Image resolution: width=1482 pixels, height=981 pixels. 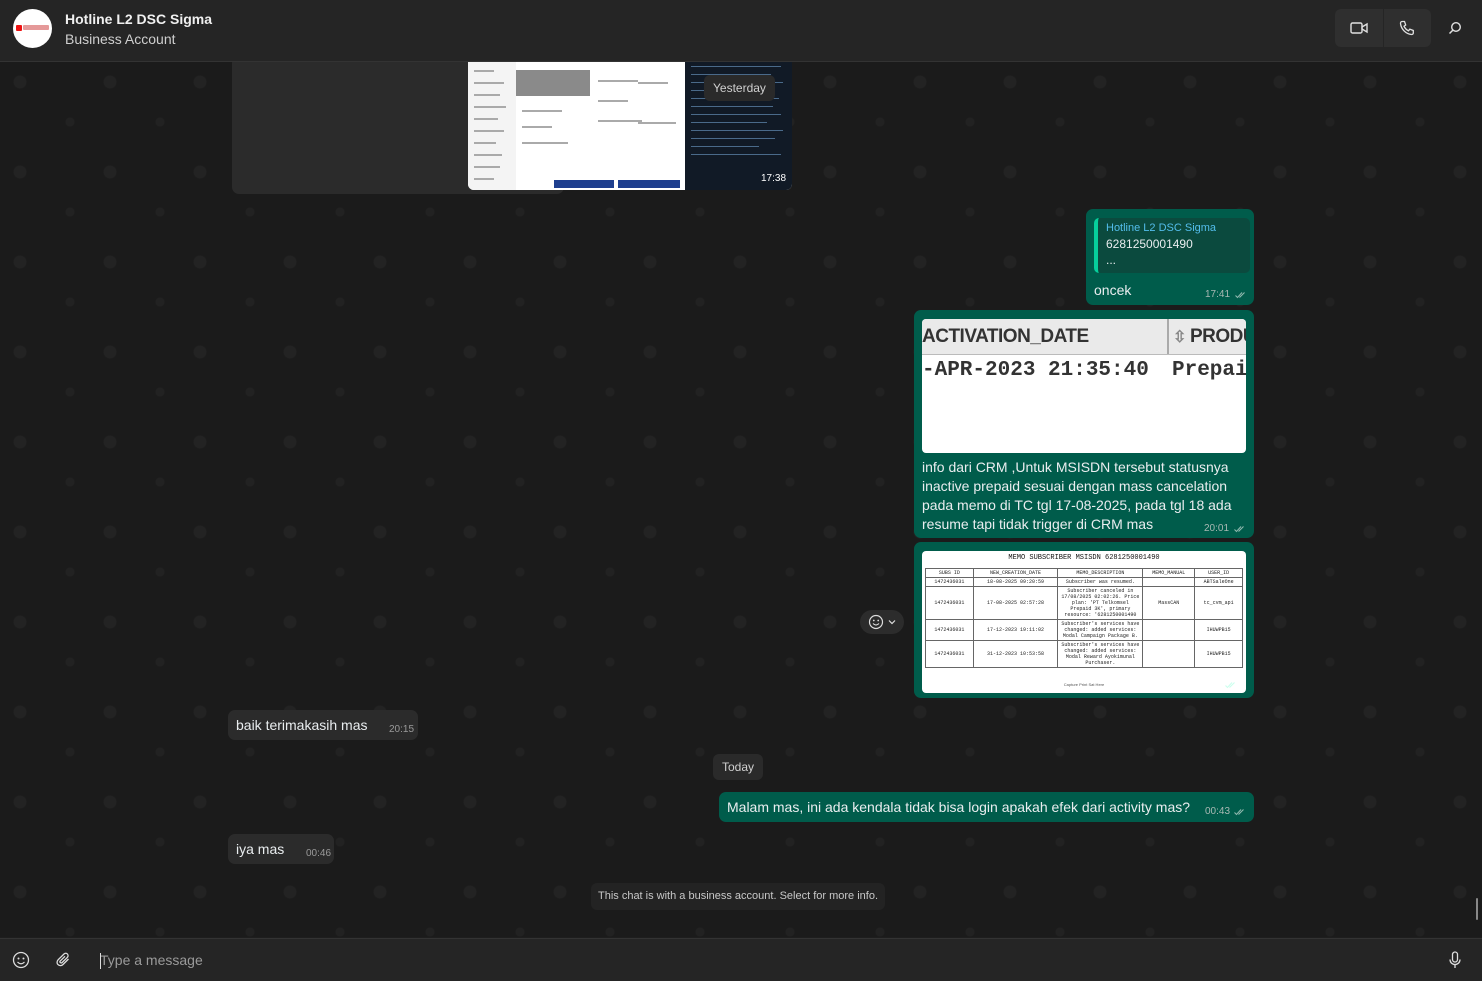 I want to click on contact-name: Hotline L2 DSC Sigma, so click(x=138, y=19).